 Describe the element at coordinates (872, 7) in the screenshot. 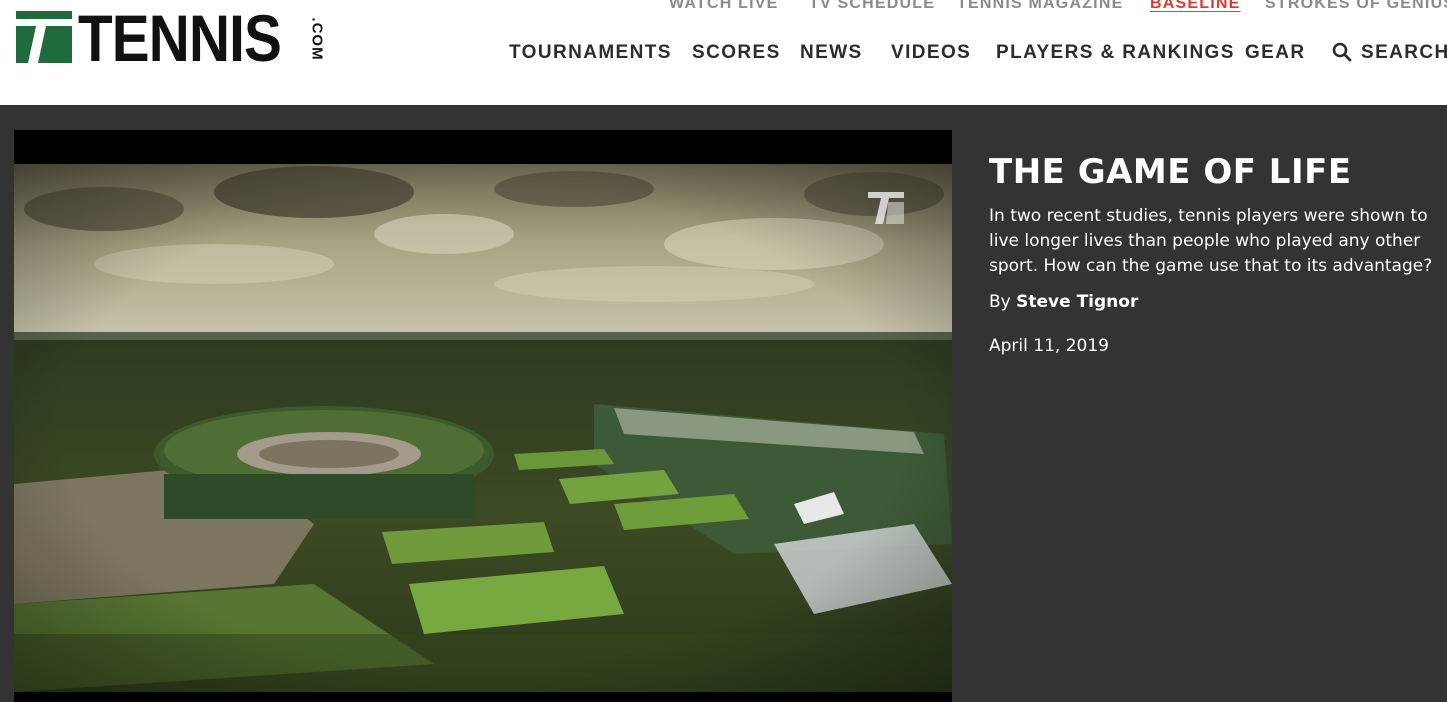

I see `utility-nav-tv-schedule: TV SCHEDULE` at that location.